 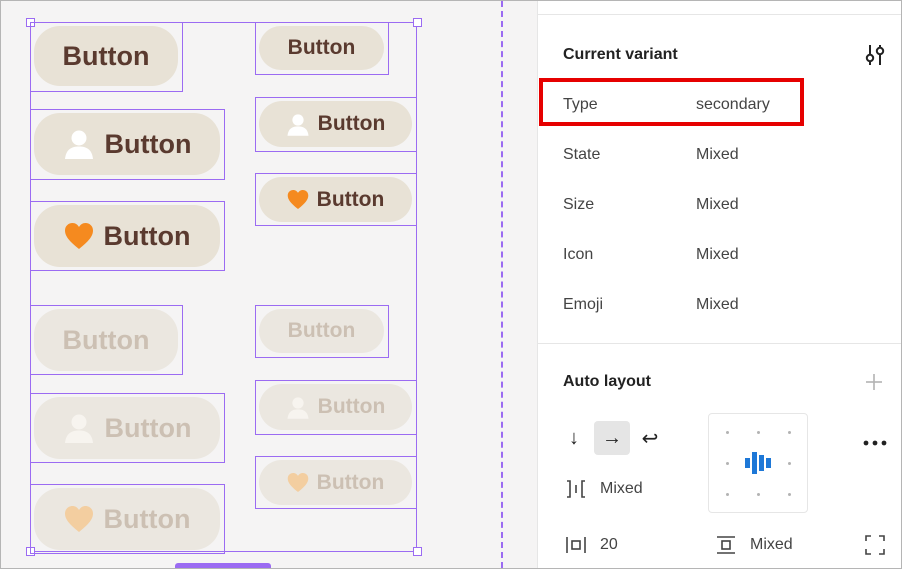 I want to click on independent-padding-icon, so click(x=875, y=545).